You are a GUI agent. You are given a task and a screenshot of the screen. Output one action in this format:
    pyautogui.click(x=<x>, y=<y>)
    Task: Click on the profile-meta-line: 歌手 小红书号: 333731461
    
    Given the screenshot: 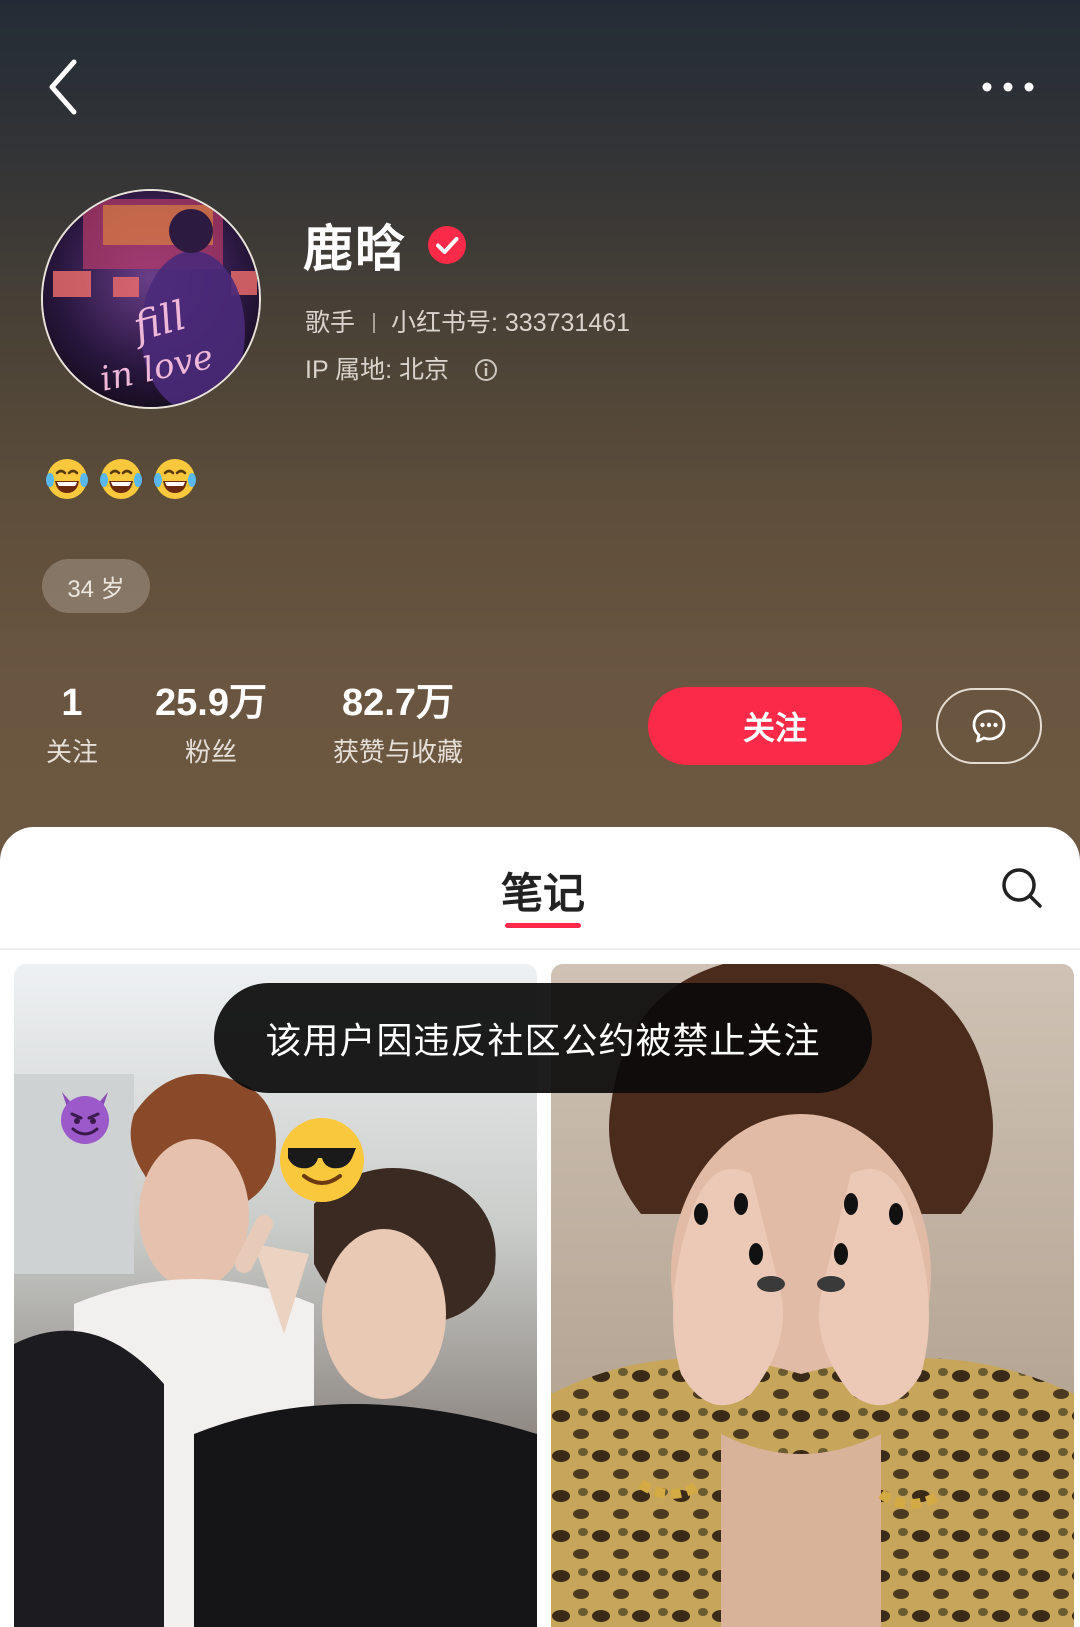 What is the action you would take?
    pyautogui.click(x=467, y=321)
    